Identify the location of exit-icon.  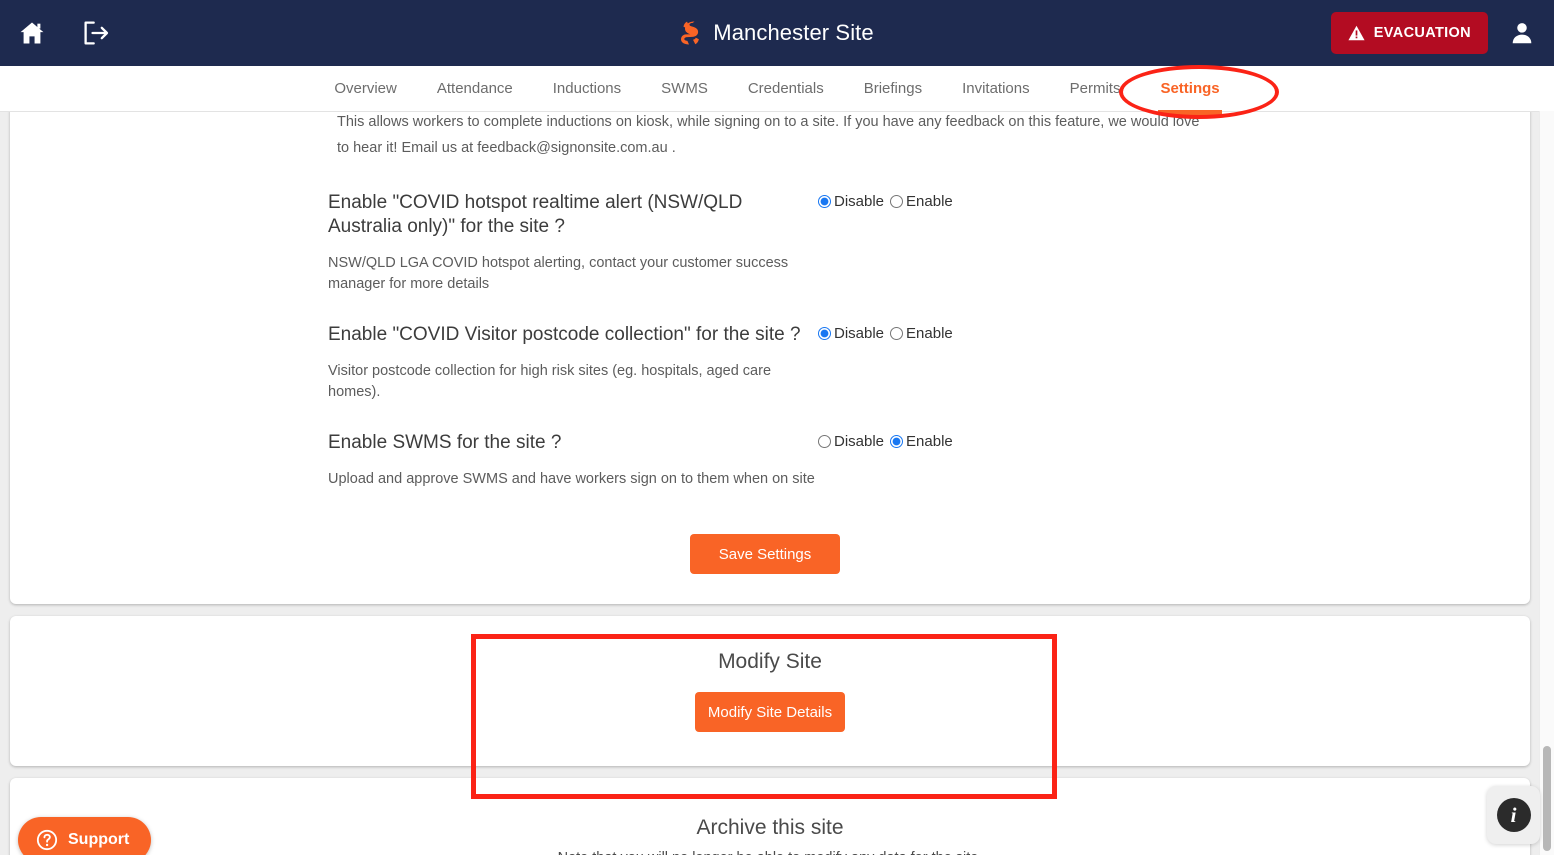
(96, 33).